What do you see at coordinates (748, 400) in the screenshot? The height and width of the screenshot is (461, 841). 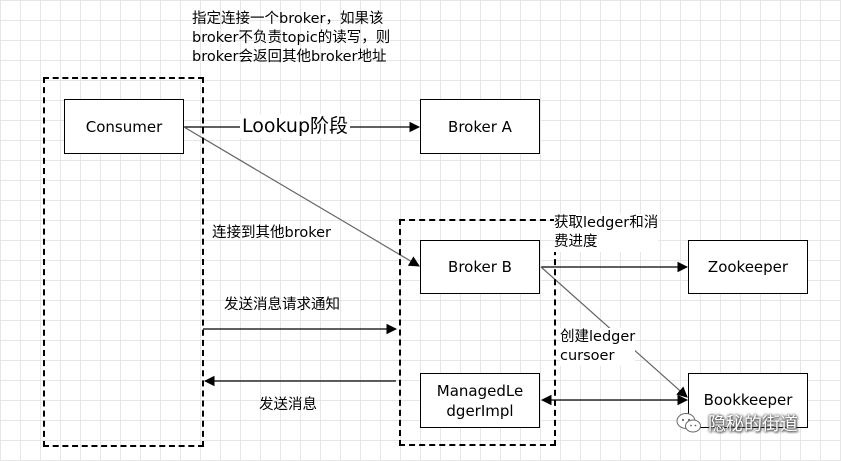 I see `bookkeeper-label: Bookkeeper` at bounding box center [748, 400].